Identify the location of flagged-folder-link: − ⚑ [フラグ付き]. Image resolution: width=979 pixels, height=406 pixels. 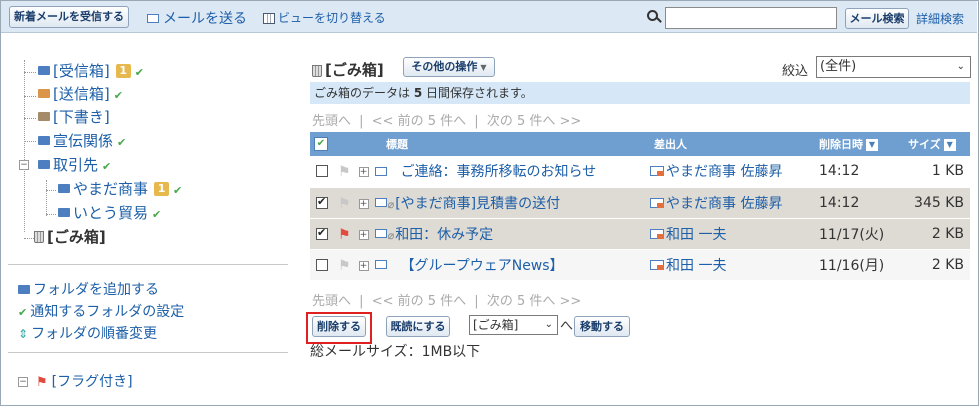
(75, 382).